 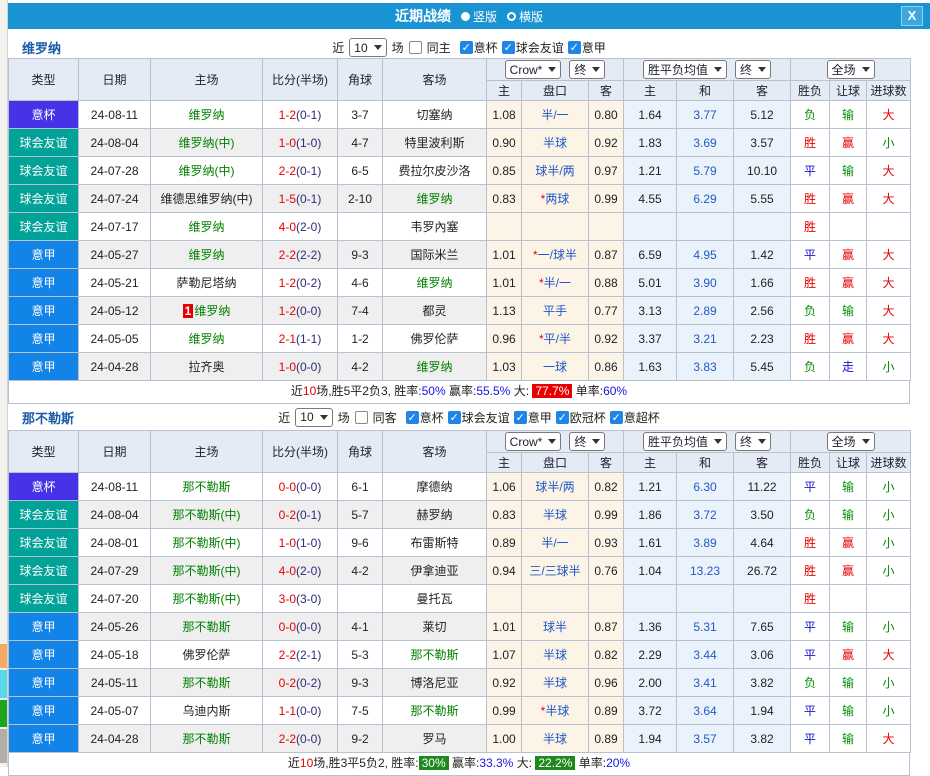 I want to click on ah-home-odds-cell: 1.06, so click(x=504, y=486).